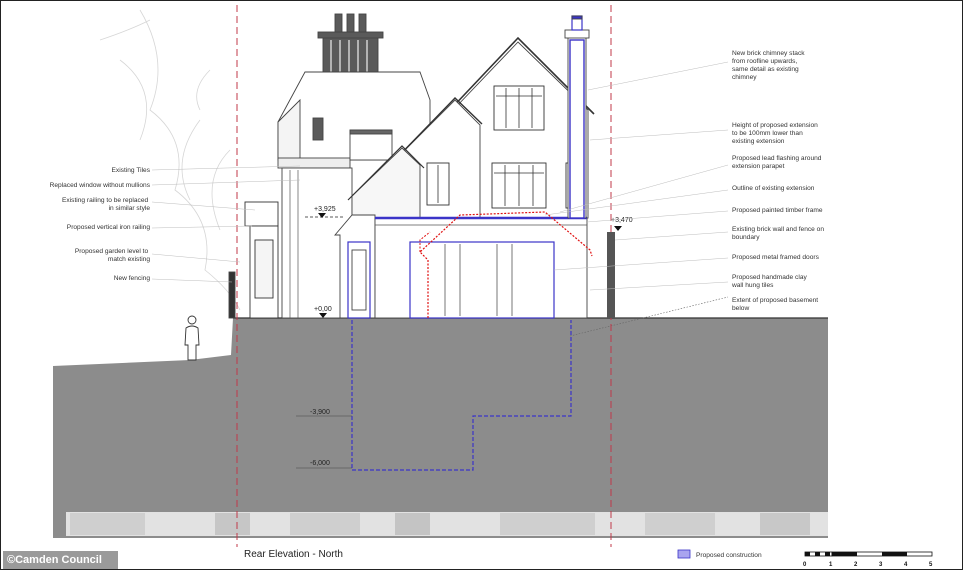 This screenshot has width=963, height=570. What do you see at coordinates (611, 275) in the screenshot?
I see `boundary-wall` at bounding box center [611, 275].